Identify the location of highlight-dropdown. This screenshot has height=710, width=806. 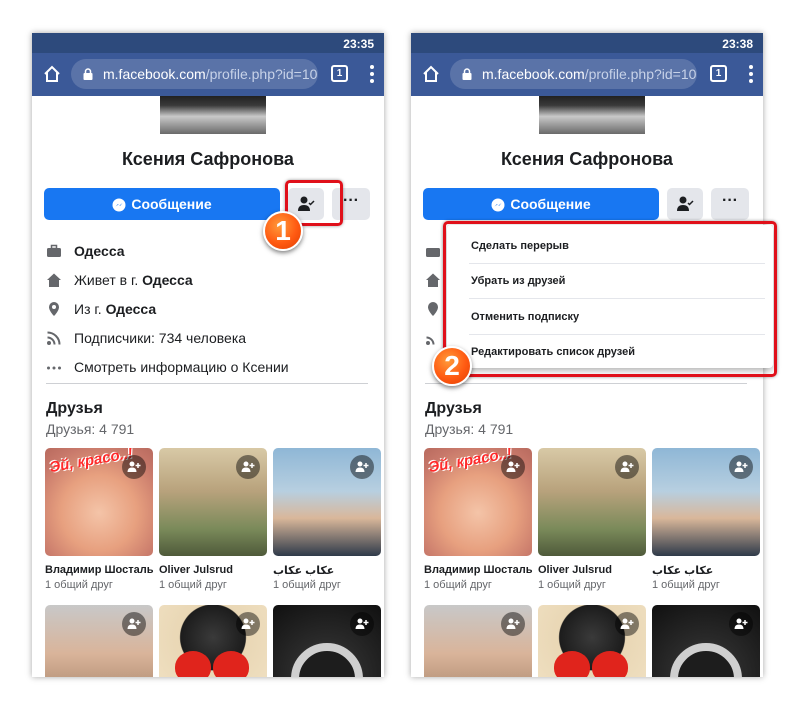
(610, 299).